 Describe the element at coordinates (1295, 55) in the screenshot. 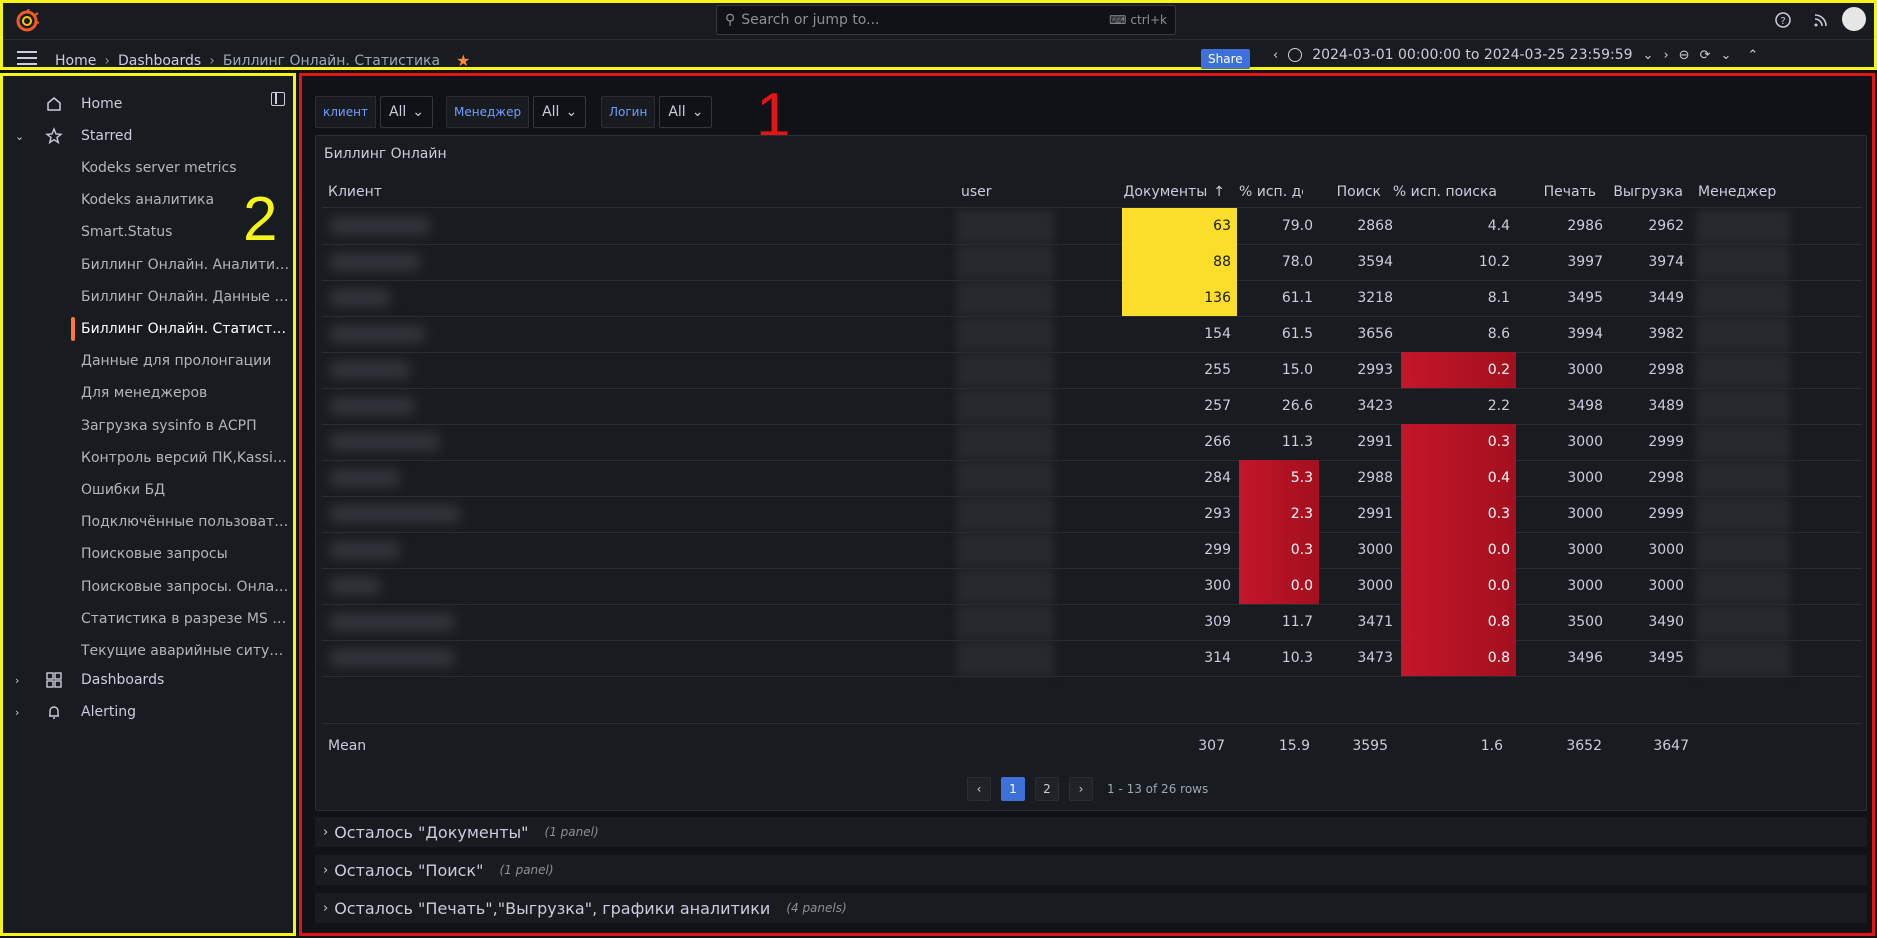

I see `clock-icon` at that location.